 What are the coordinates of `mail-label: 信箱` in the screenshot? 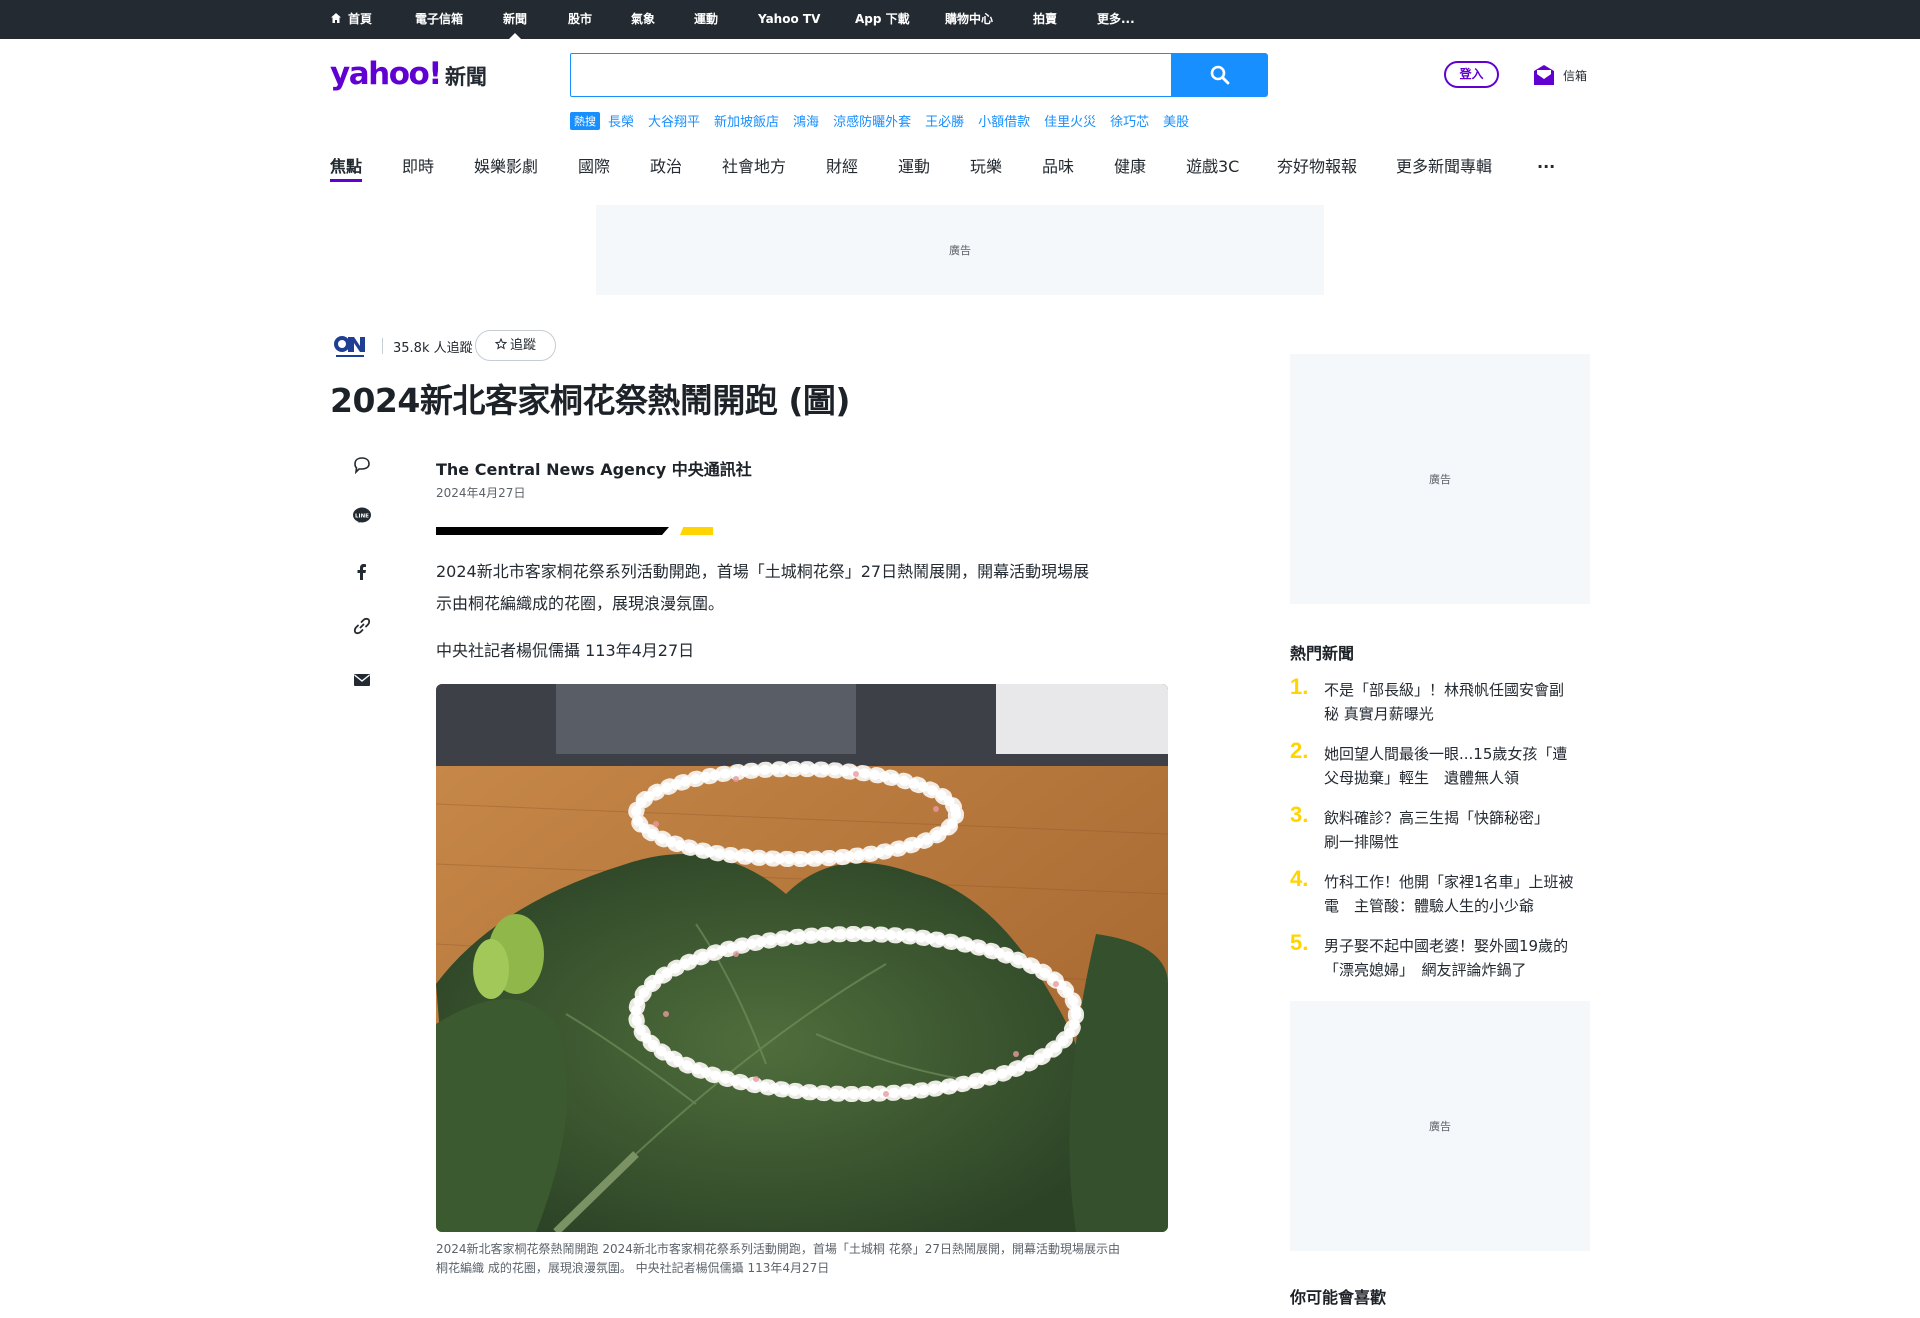 It's located at (1575, 75).